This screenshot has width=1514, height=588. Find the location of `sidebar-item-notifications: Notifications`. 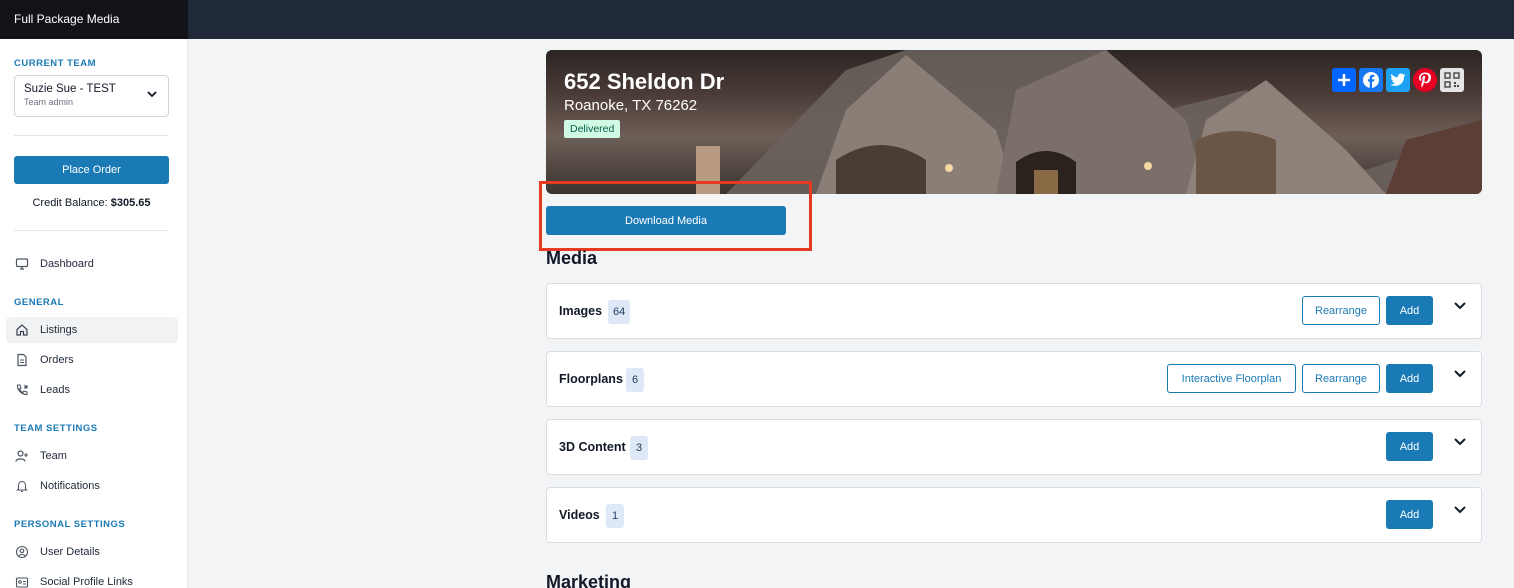

sidebar-item-notifications: Notifications is located at coordinates (92, 486).